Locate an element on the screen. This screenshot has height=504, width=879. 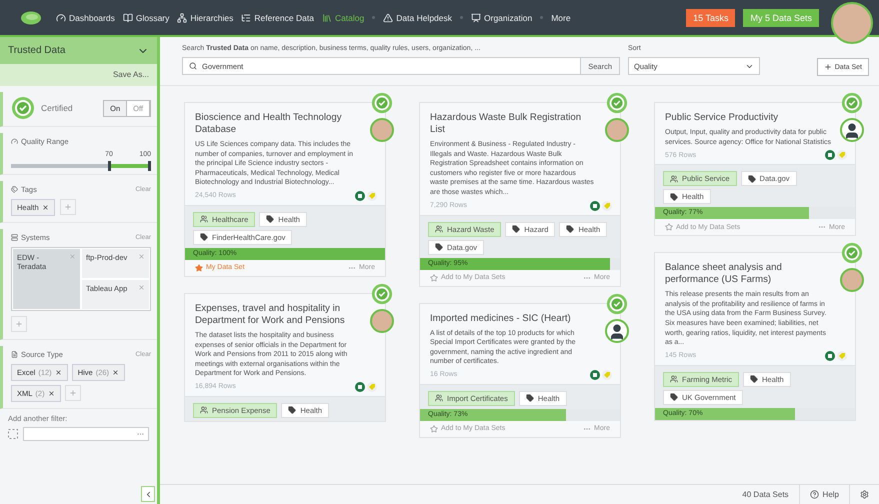
dataset-title: Expenses, travel and hospitality in Department for Work and Pensions is located at coordinates (278, 314).